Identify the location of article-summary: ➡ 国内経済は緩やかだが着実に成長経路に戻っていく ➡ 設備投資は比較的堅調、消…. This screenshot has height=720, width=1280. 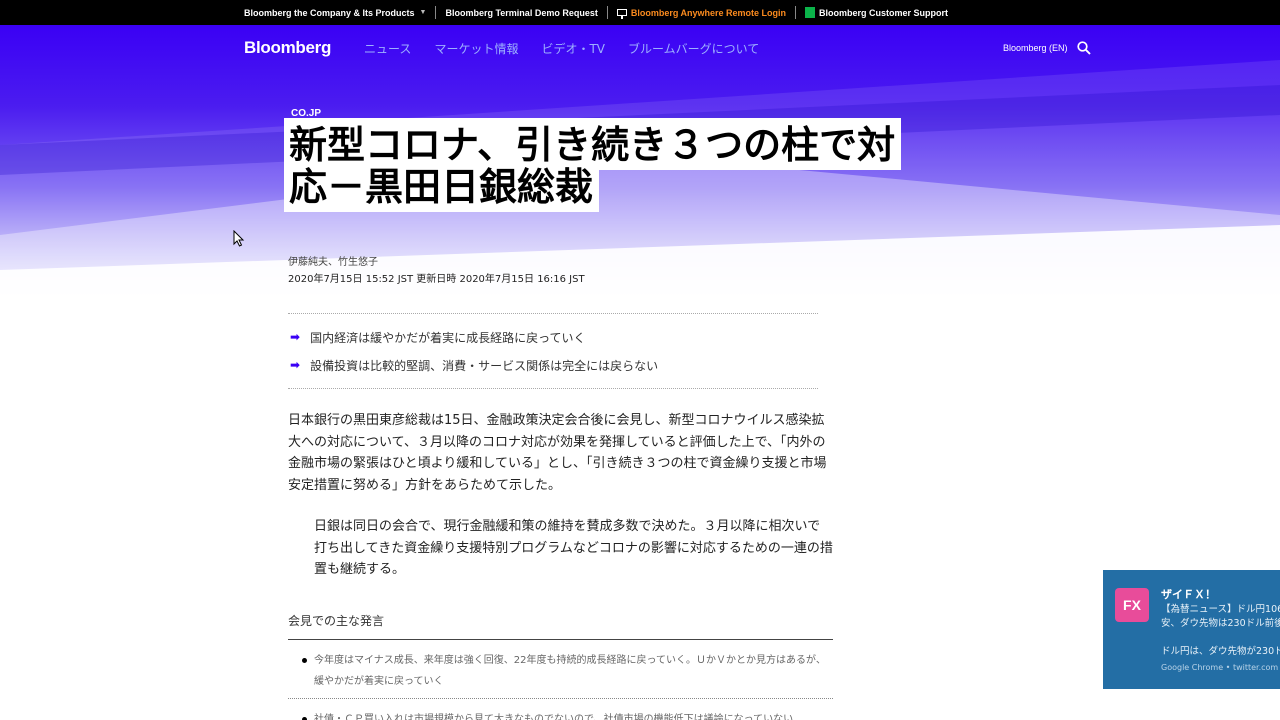
(553, 351).